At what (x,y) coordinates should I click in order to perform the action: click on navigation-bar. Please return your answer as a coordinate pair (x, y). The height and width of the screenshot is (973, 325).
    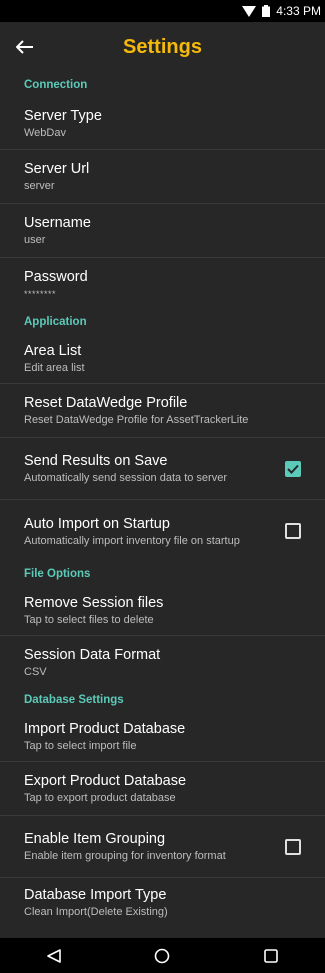
    Looking at the image, I should click on (162, 955).